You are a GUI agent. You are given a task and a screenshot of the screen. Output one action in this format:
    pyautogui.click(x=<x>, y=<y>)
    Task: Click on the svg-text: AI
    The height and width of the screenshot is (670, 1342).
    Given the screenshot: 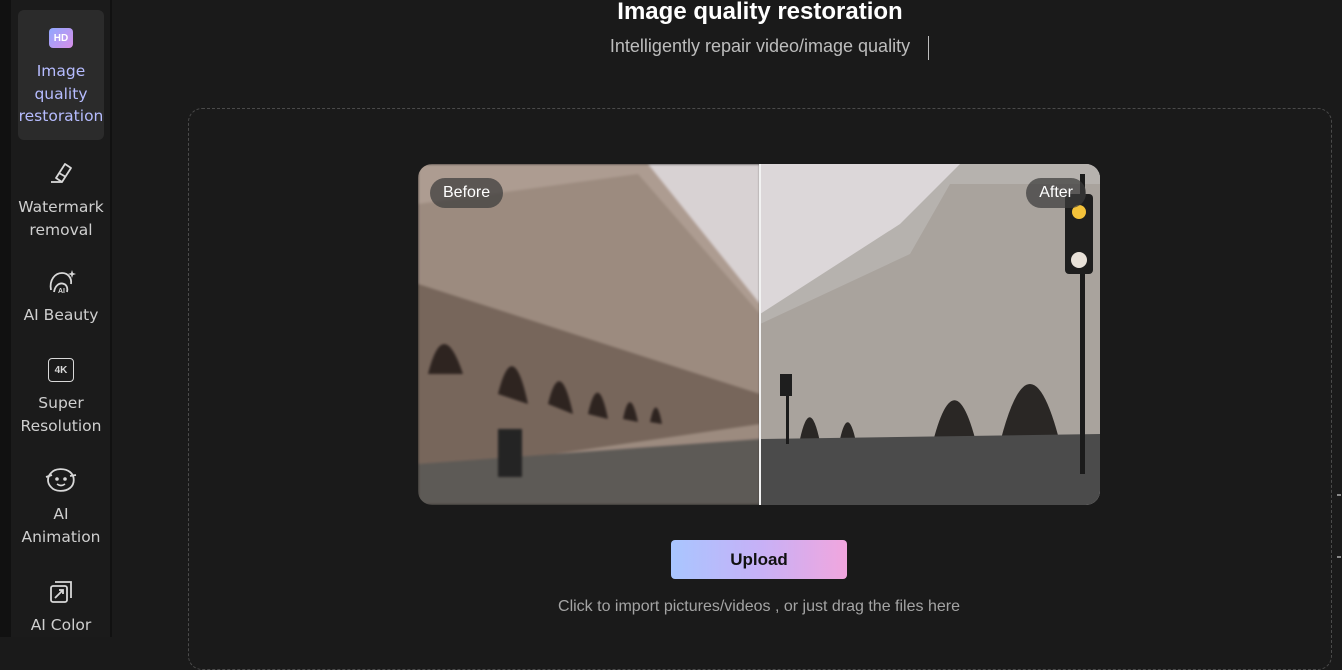 What is the action you would take?
    pyautogui.click(x=61, y=291)
    